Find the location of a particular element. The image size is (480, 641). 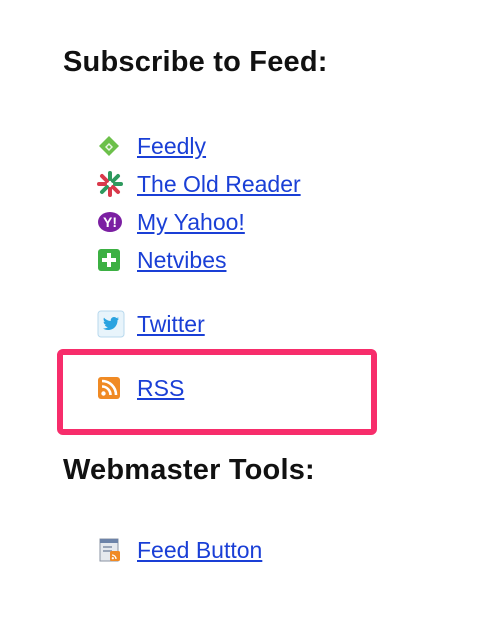

twitter-link: Twitter is located at coordinates (171, 324).